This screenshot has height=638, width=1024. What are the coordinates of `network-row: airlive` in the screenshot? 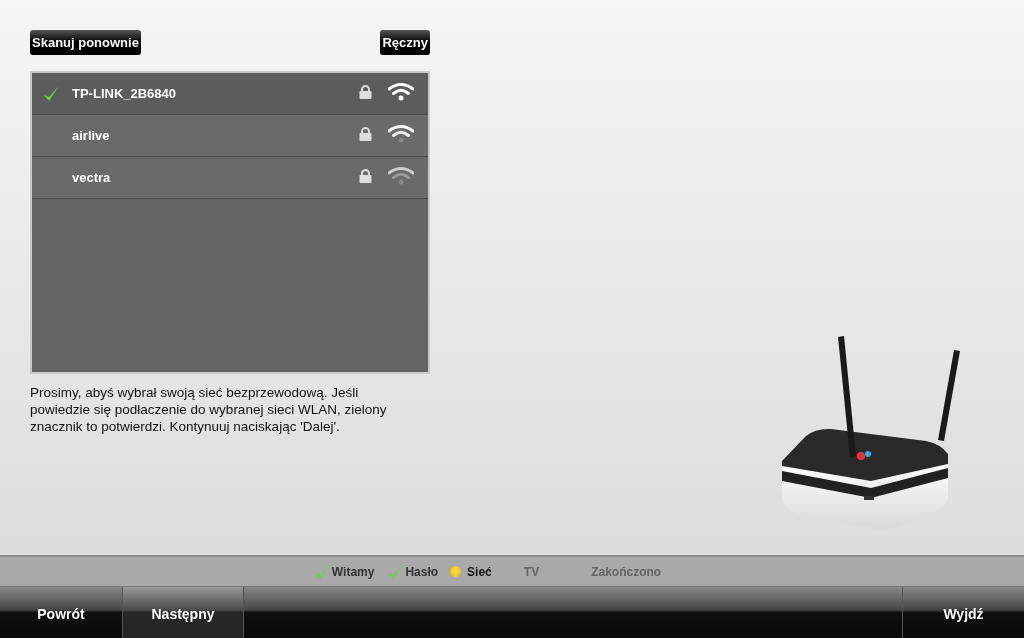 It's located at (230, 136).